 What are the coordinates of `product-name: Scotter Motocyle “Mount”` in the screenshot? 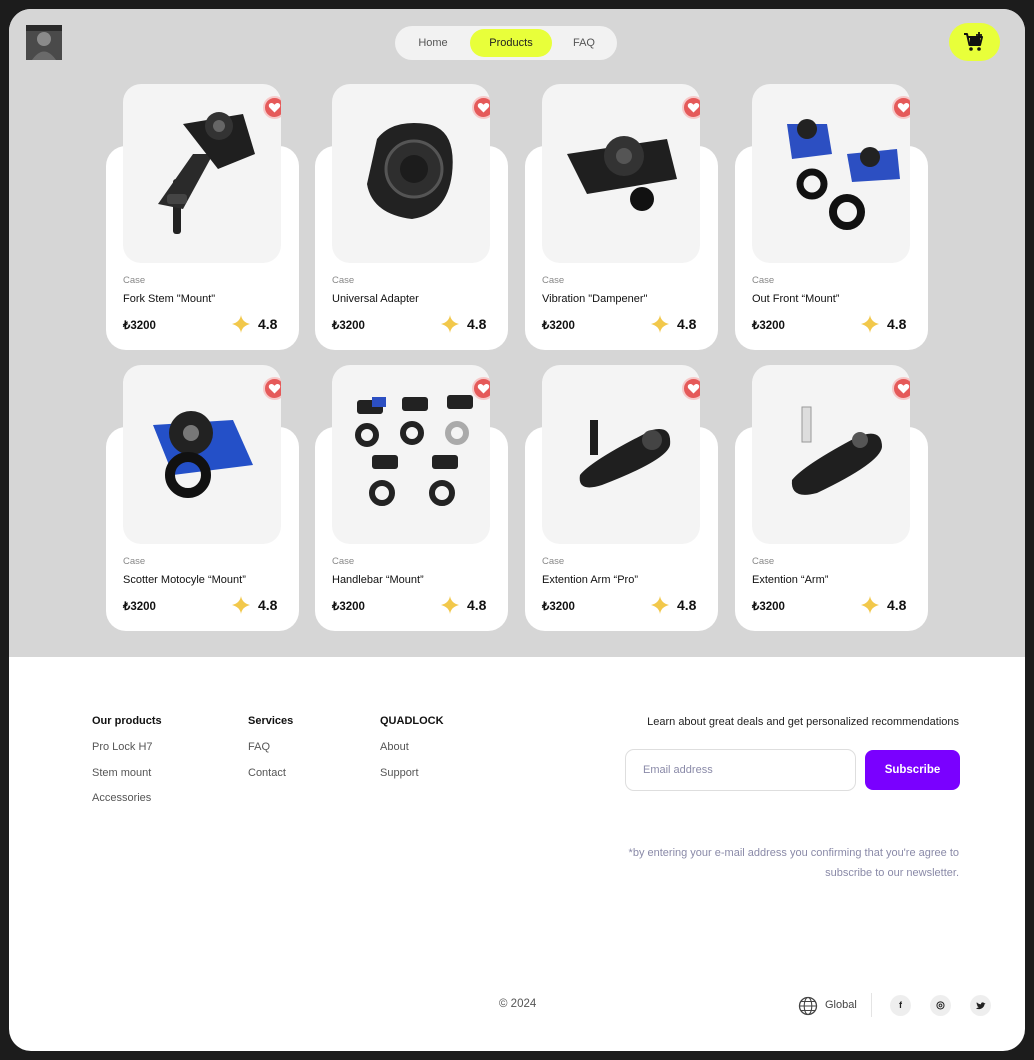 It's located at (184, 580).